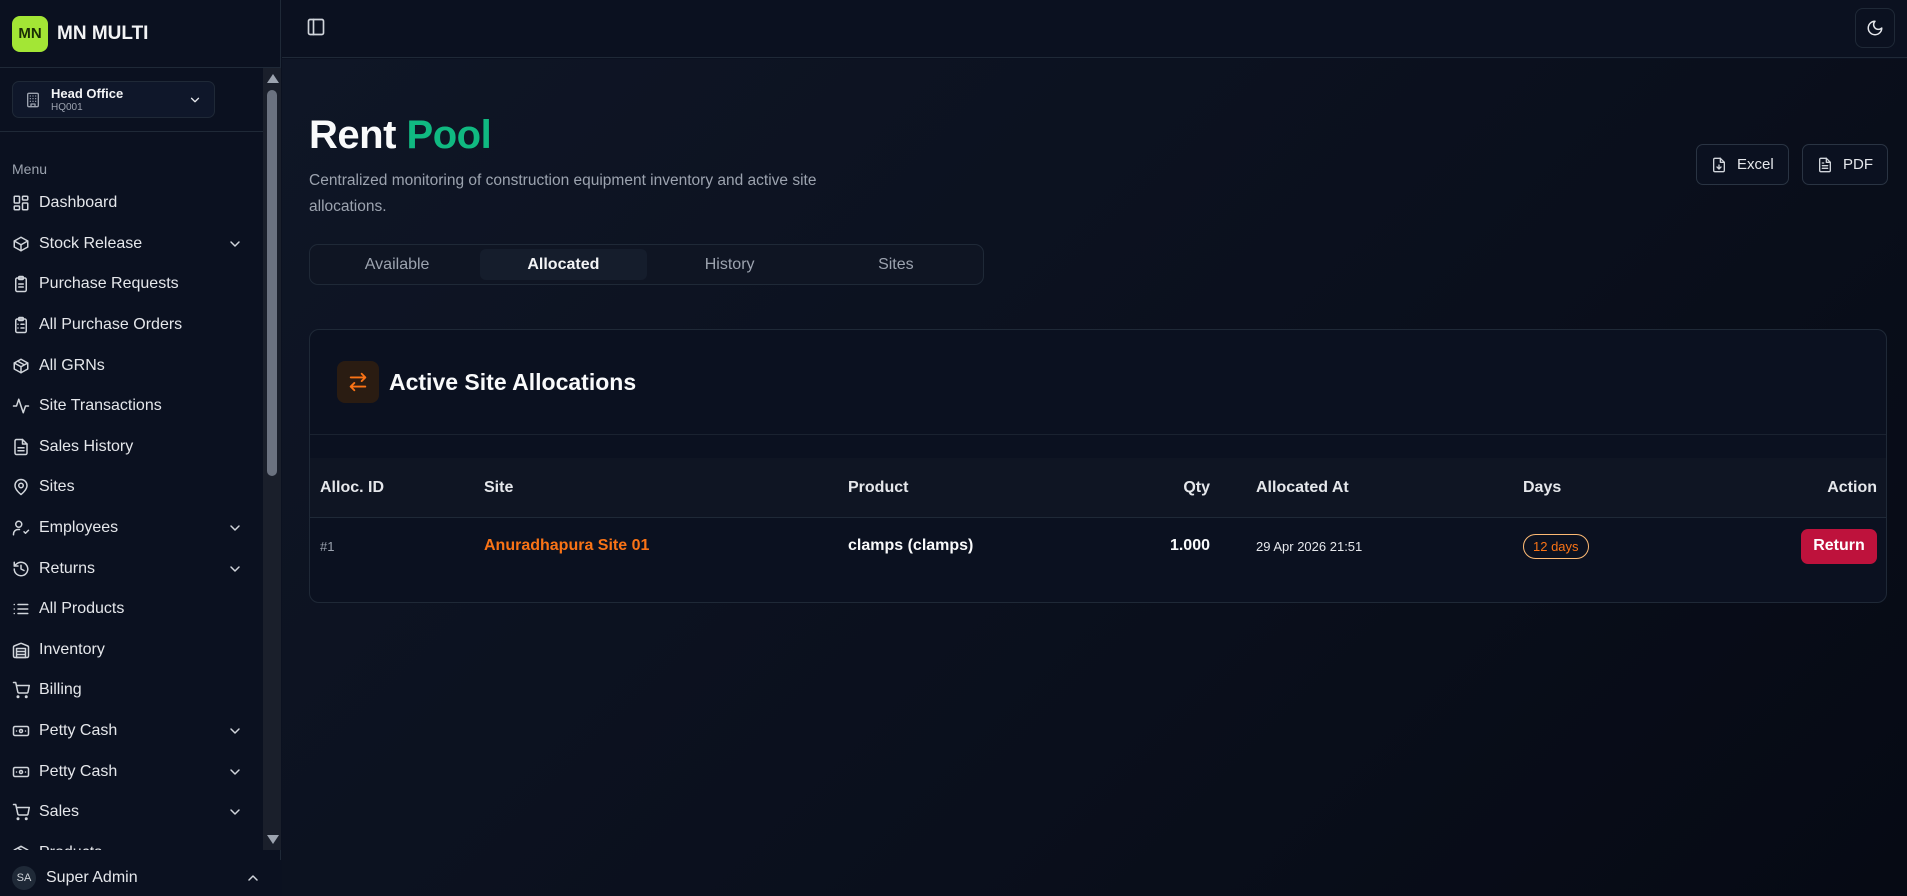 This screenshot has height=896, width=1907. Describe the element at coordinates (21, 609) in the screenshot. I see `list-icon` at that location.